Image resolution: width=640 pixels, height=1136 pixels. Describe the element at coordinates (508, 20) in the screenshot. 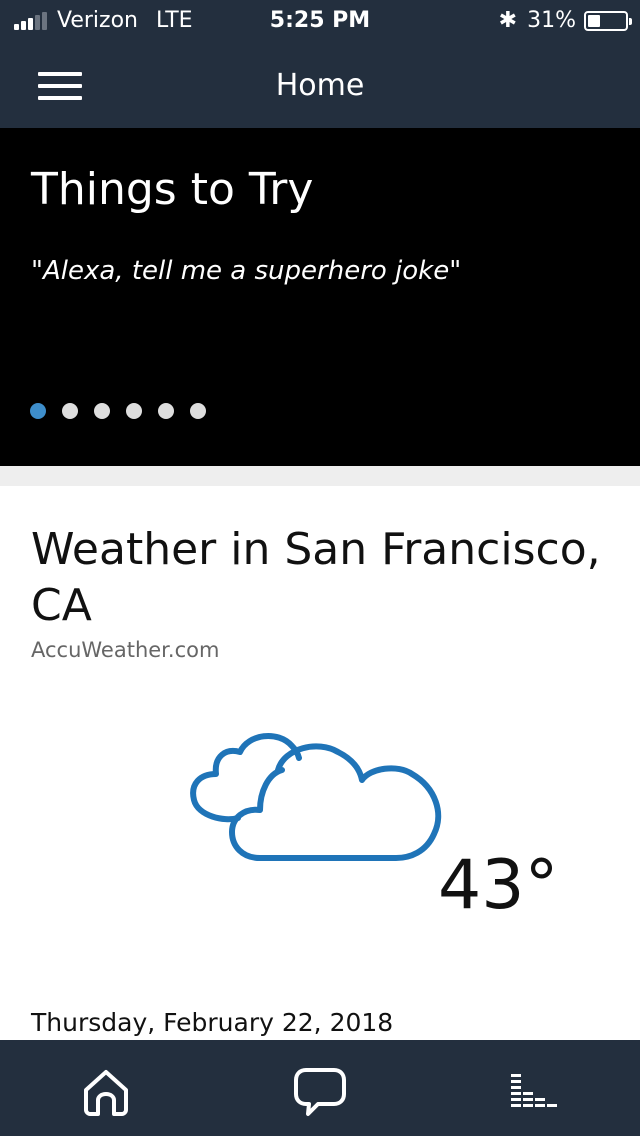

I see `bluetooth-icon: ✱` at that location.